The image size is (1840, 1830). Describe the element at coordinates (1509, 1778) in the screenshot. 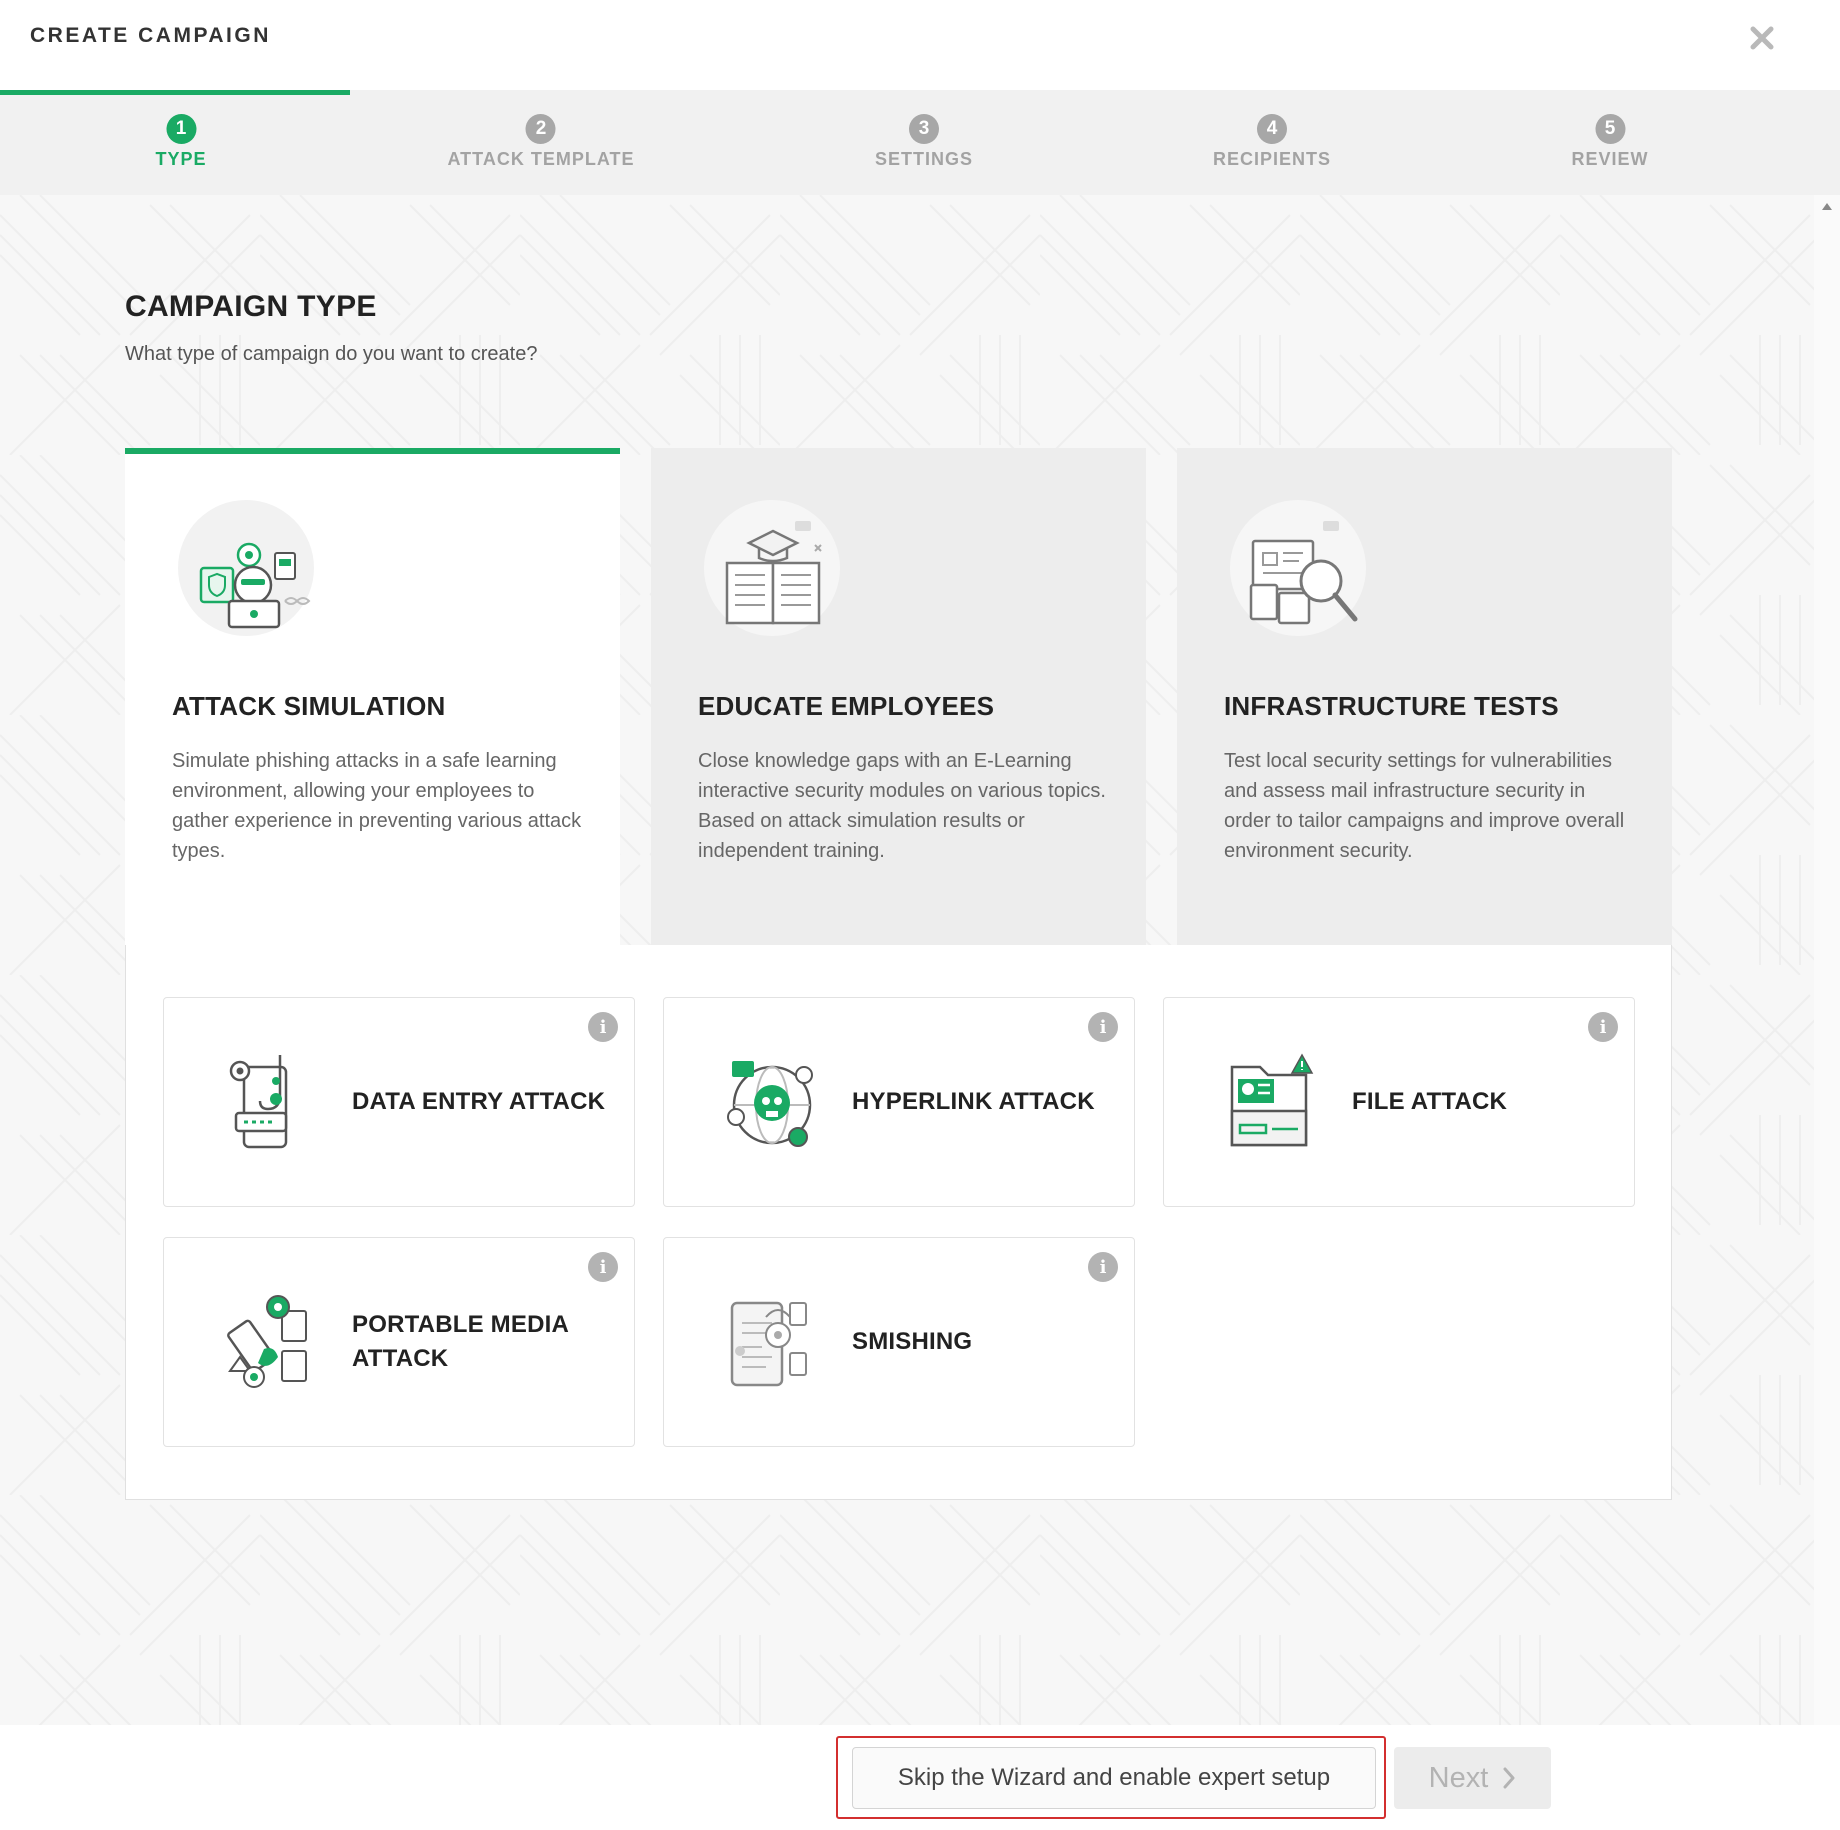

I see `chevron-right-icon` at that location.